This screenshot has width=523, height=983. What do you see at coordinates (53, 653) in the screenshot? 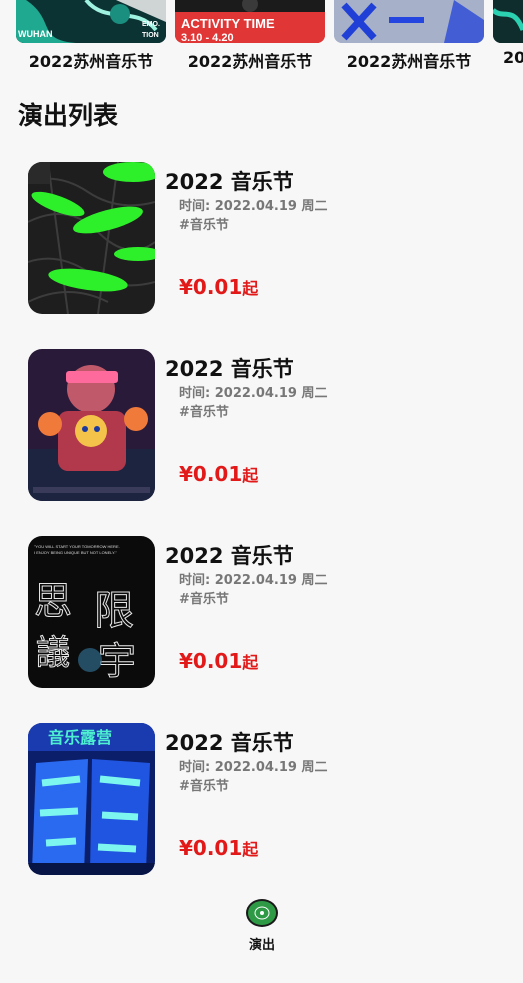
I see `poster-text: 議` at bounding box center [53, 653].